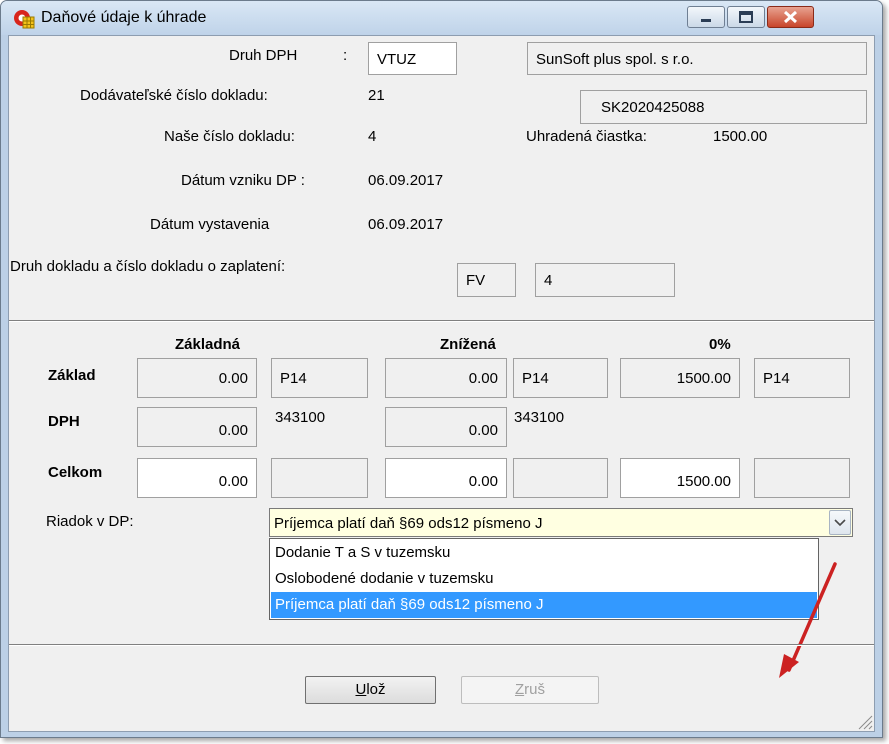 The width and height of the screenshot is (889, 744). Describe the element at coordinates (64, 421) in the screenshot. I see `row-dph-label: DPH` at that location.